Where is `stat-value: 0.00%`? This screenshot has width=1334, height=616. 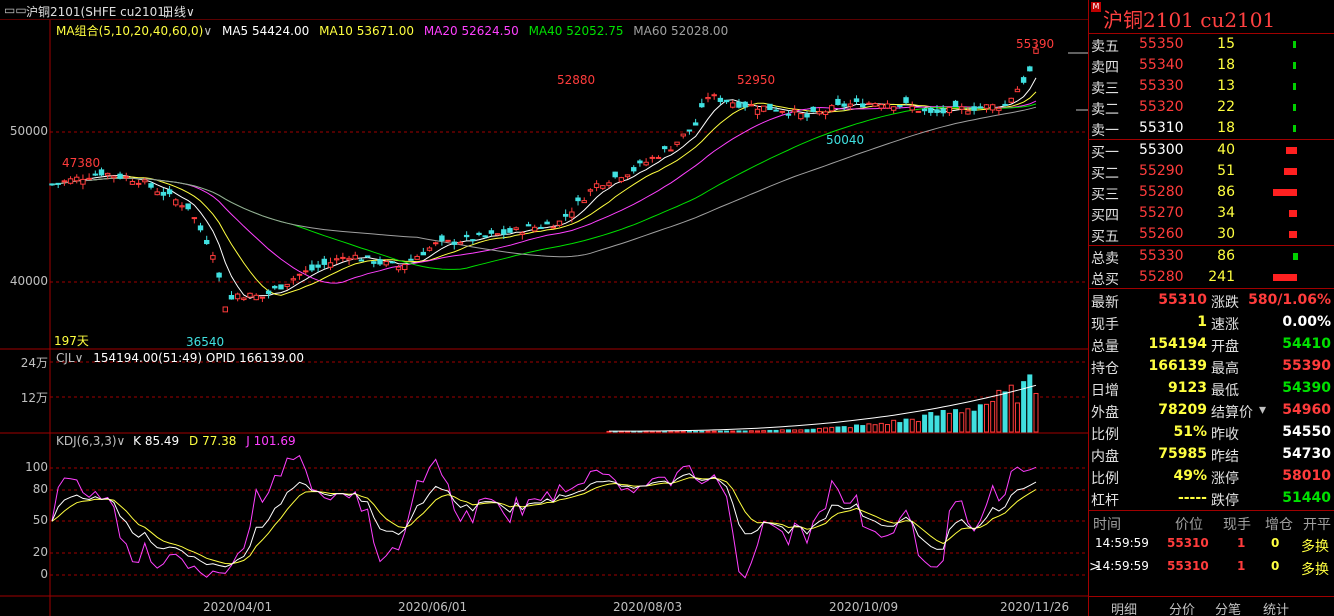
stat-value: 0.00% is located at coordinates (1306, 322).